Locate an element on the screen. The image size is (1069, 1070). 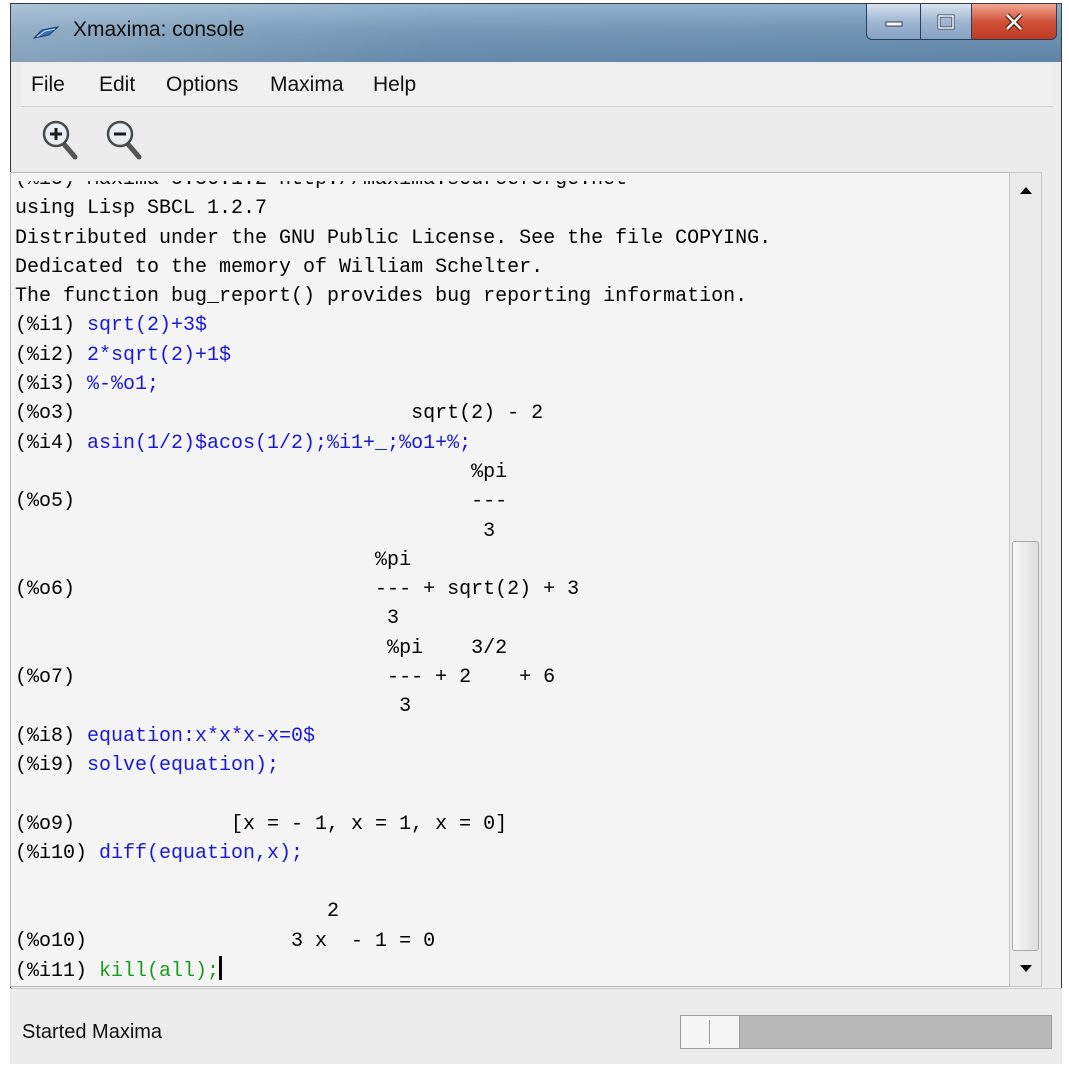
vertical-scrollbar is located at coordinates (1025, 579).